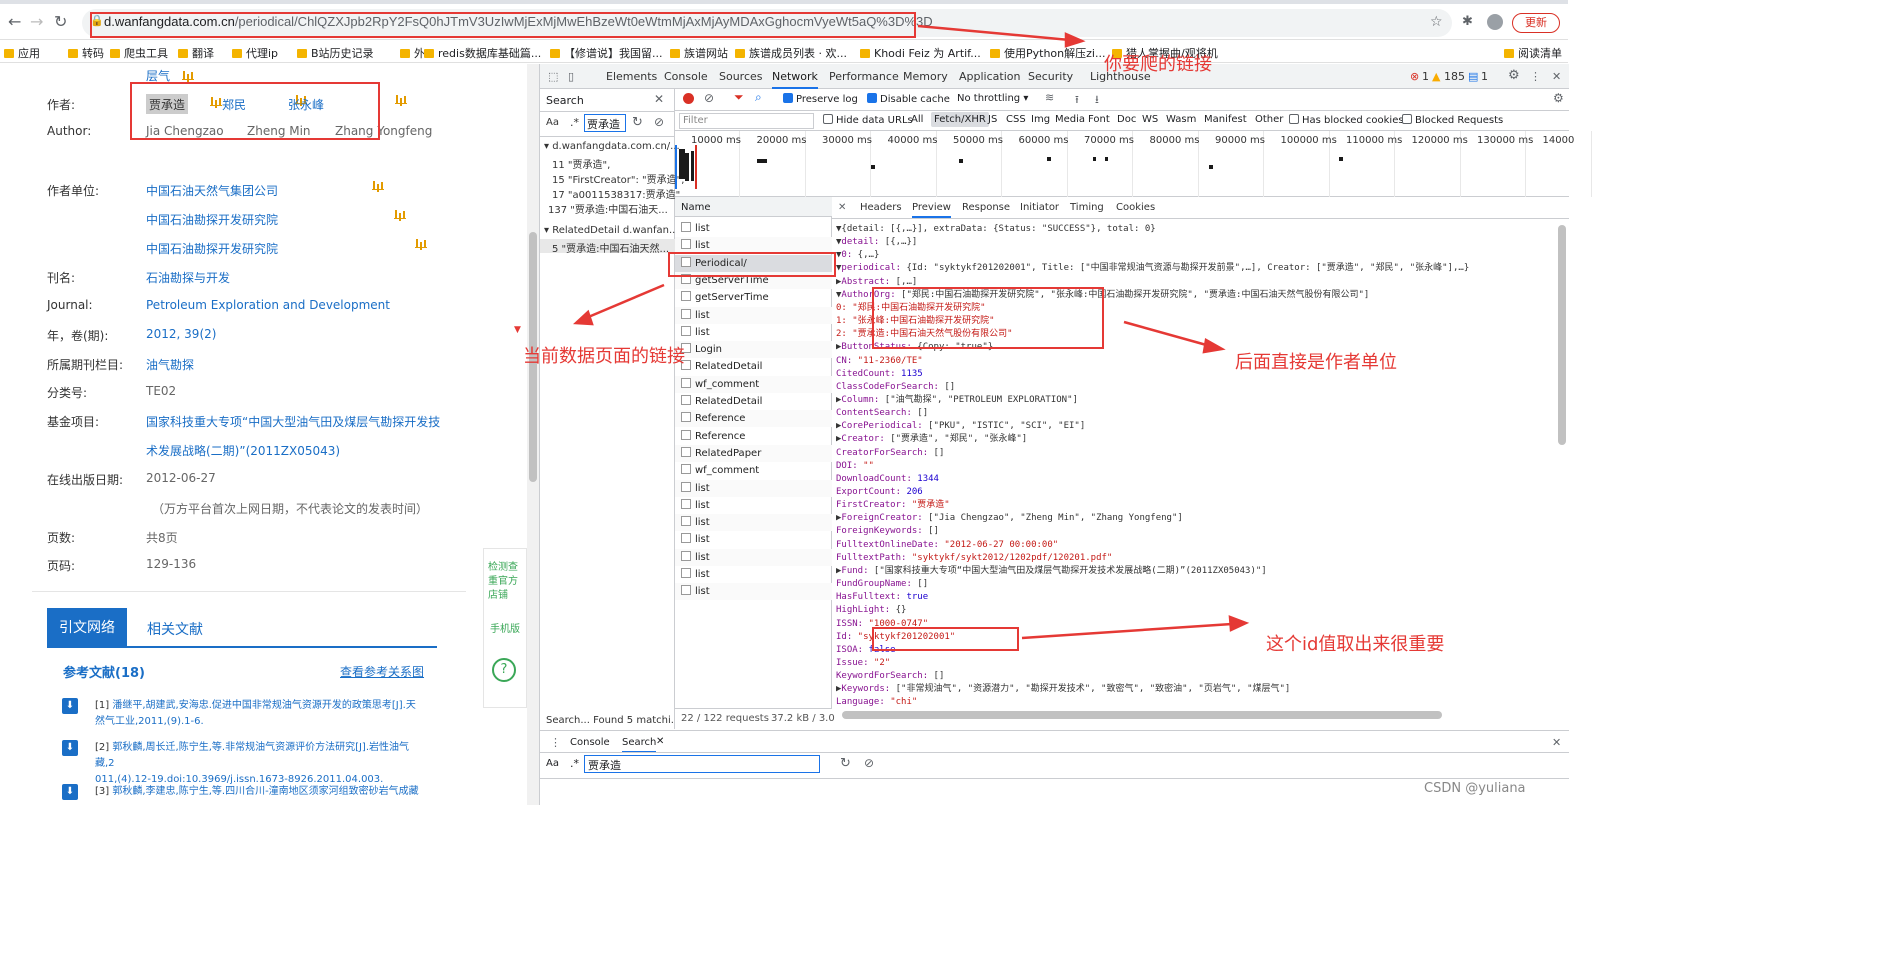 This screenshot has width=1901, height=976. What do you see at coordinates (1591, 164) in the screenshot?
I see `timeline-gridline` at bounding box center [1591, 164].